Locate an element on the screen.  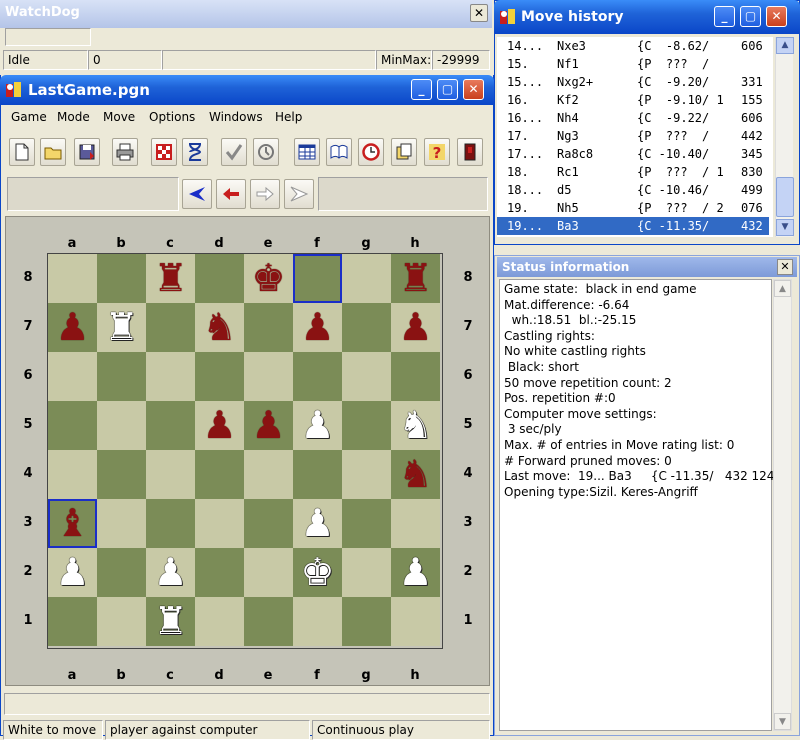
scroll-down-button: ▼ is located at coordinates (785, 227).